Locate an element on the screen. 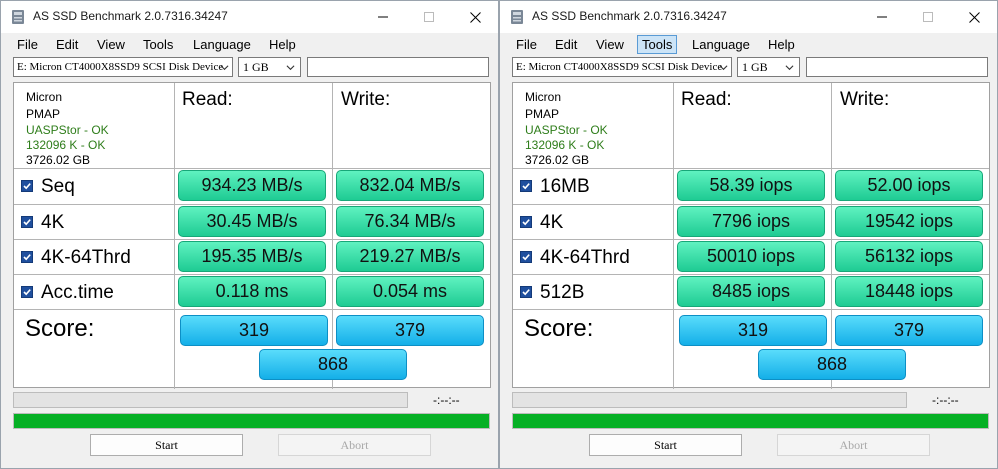 The width and height of the screenshot is (998, 469). driver-status: UASPStor - OK is located at coordinates (566, 130).